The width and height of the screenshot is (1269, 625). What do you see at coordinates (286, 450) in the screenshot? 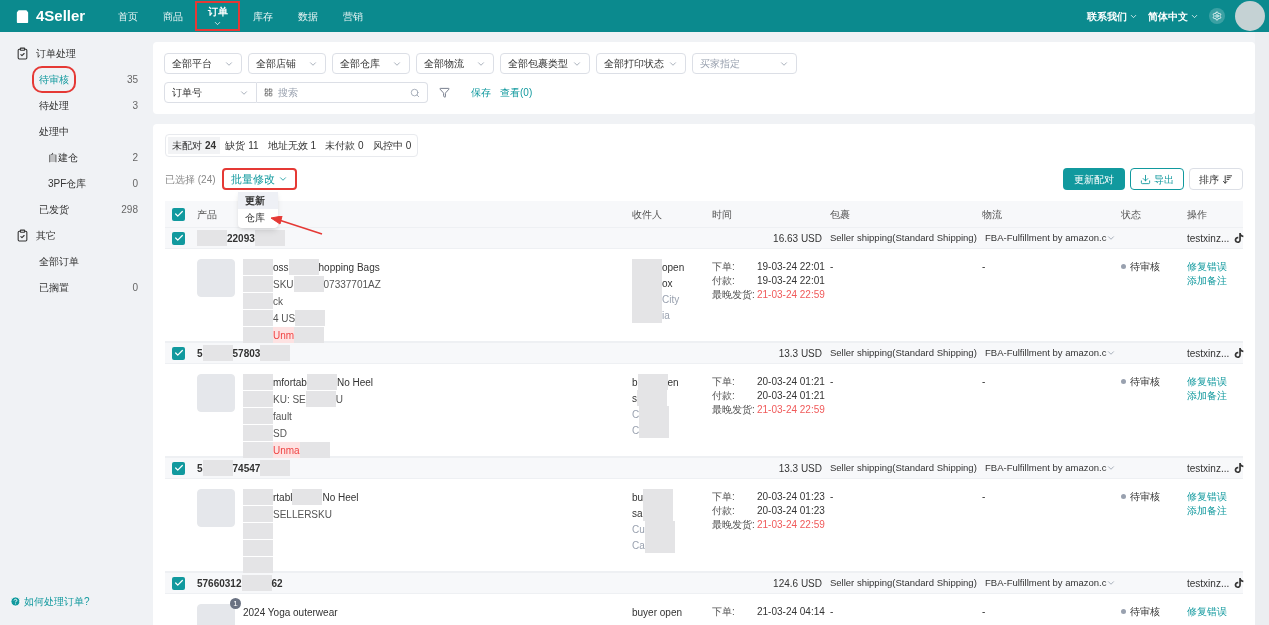
I see `text-fragment: Unma` at bounding box center [286, 450].